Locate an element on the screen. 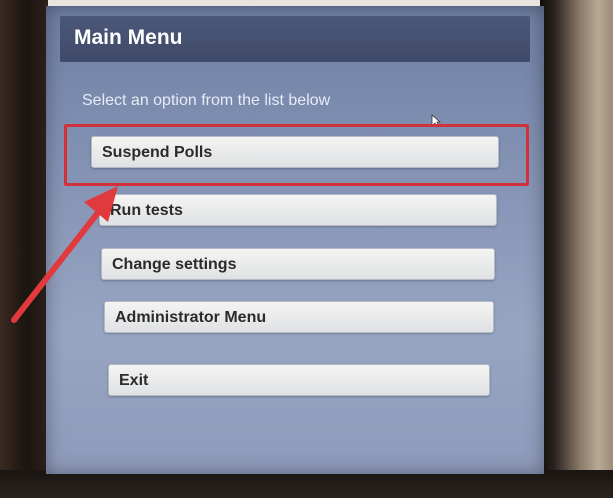 This screenshot has height=498, width=613. instruction-text: Select an option from the list below is located at coordinates (206, 100).